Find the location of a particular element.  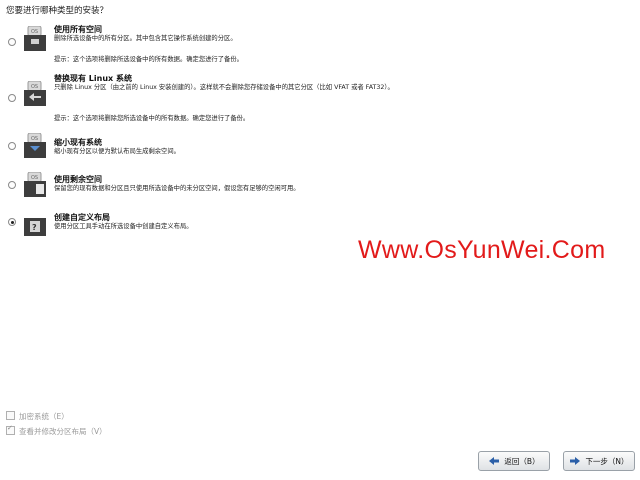

option-description: 缩小现有分区以便为默认布局生成剩余空间。 is located at coordinates (117, 151).